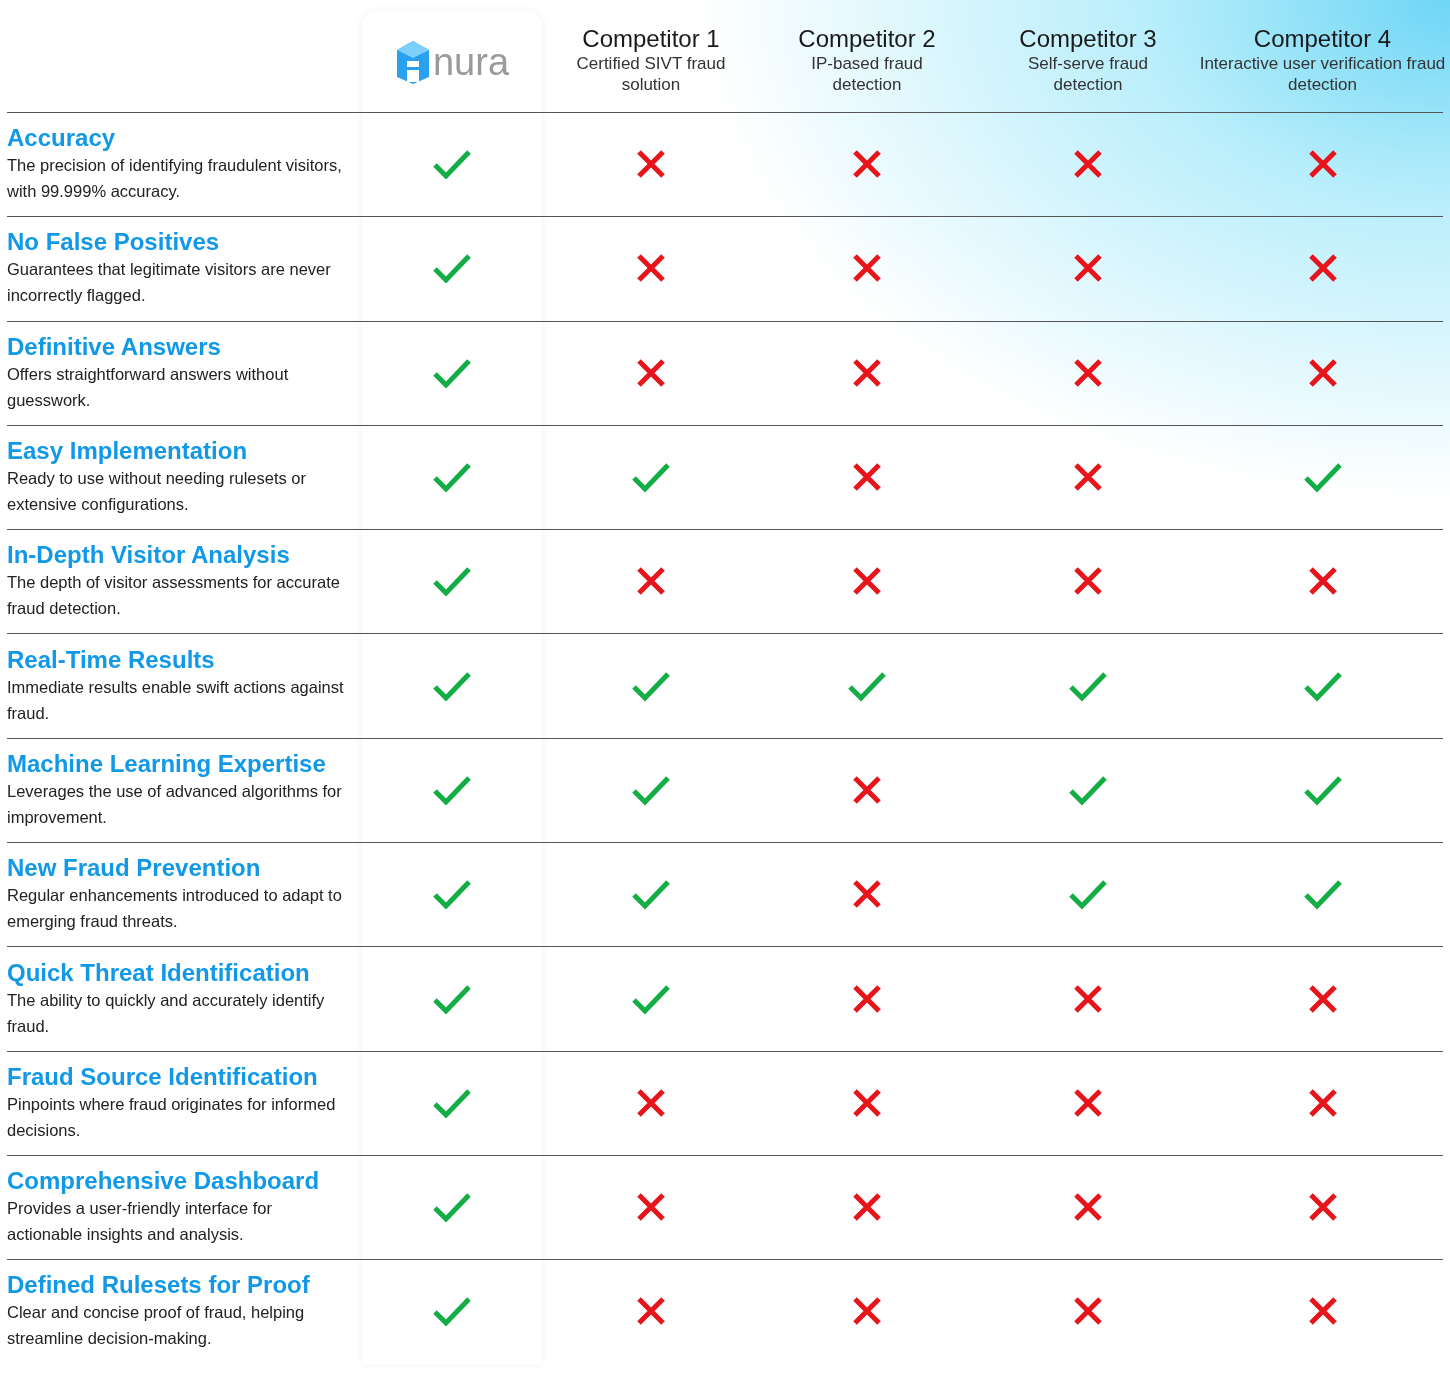  Describe the element at coordinates (111, 659) in the screenshot. I see `feature-title: Real-Time Results` at that location.